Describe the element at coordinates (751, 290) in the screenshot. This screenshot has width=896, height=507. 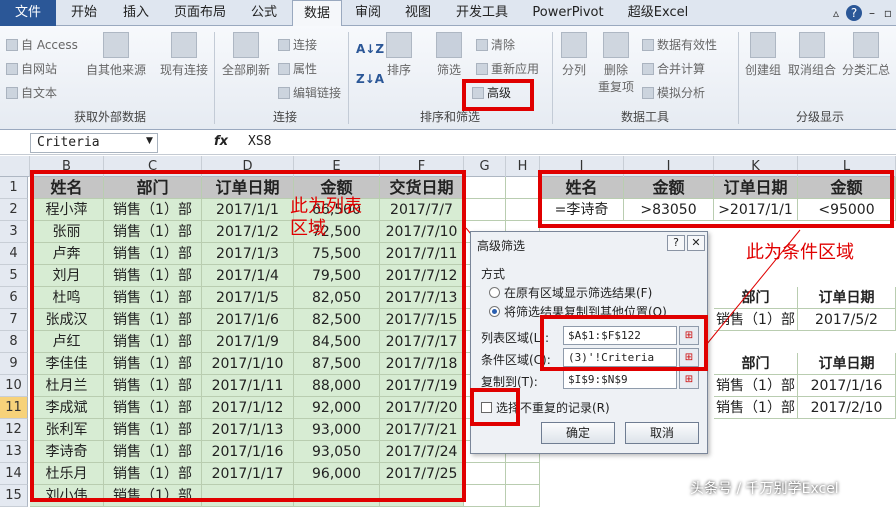
I see `arrow-to-criteria-range` at that location.